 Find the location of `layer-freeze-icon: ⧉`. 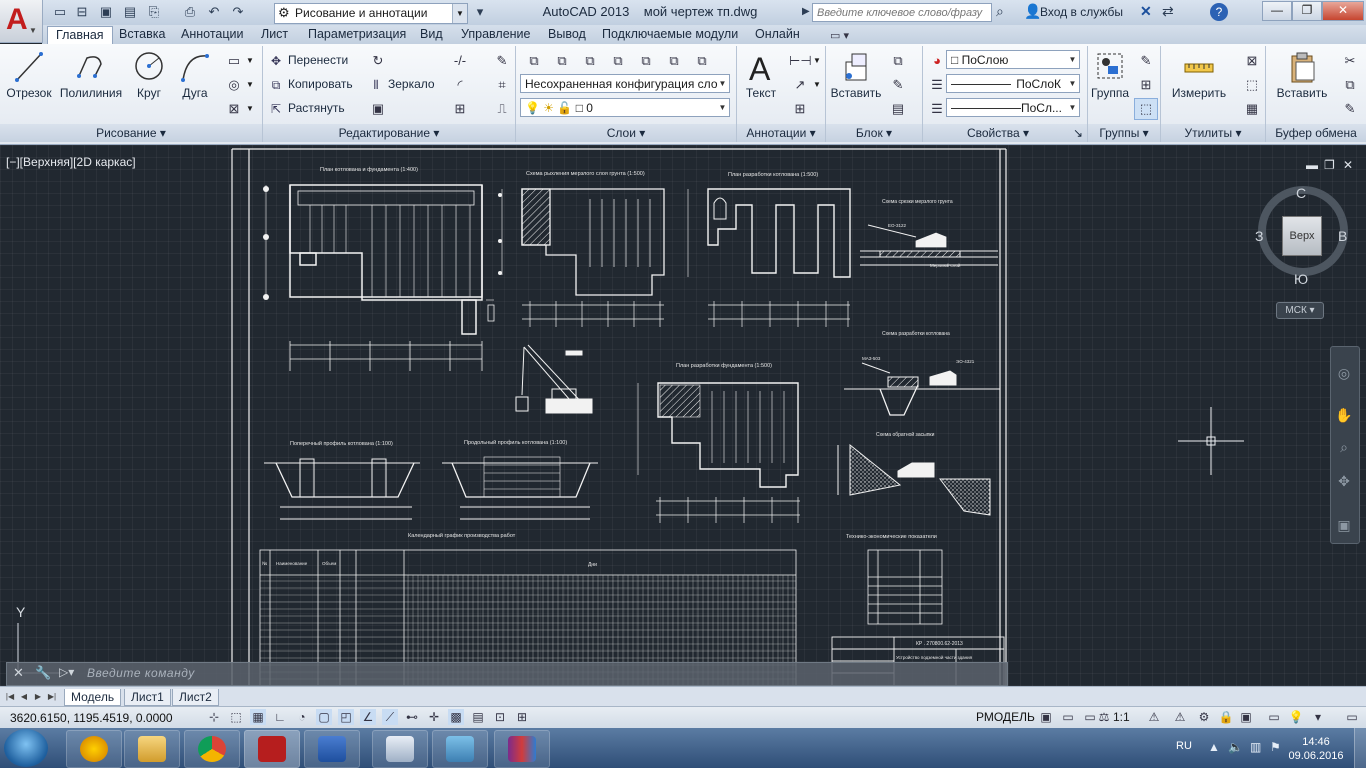

layer-freeze-icon: ⧉ is located at coordinates (646, 61).